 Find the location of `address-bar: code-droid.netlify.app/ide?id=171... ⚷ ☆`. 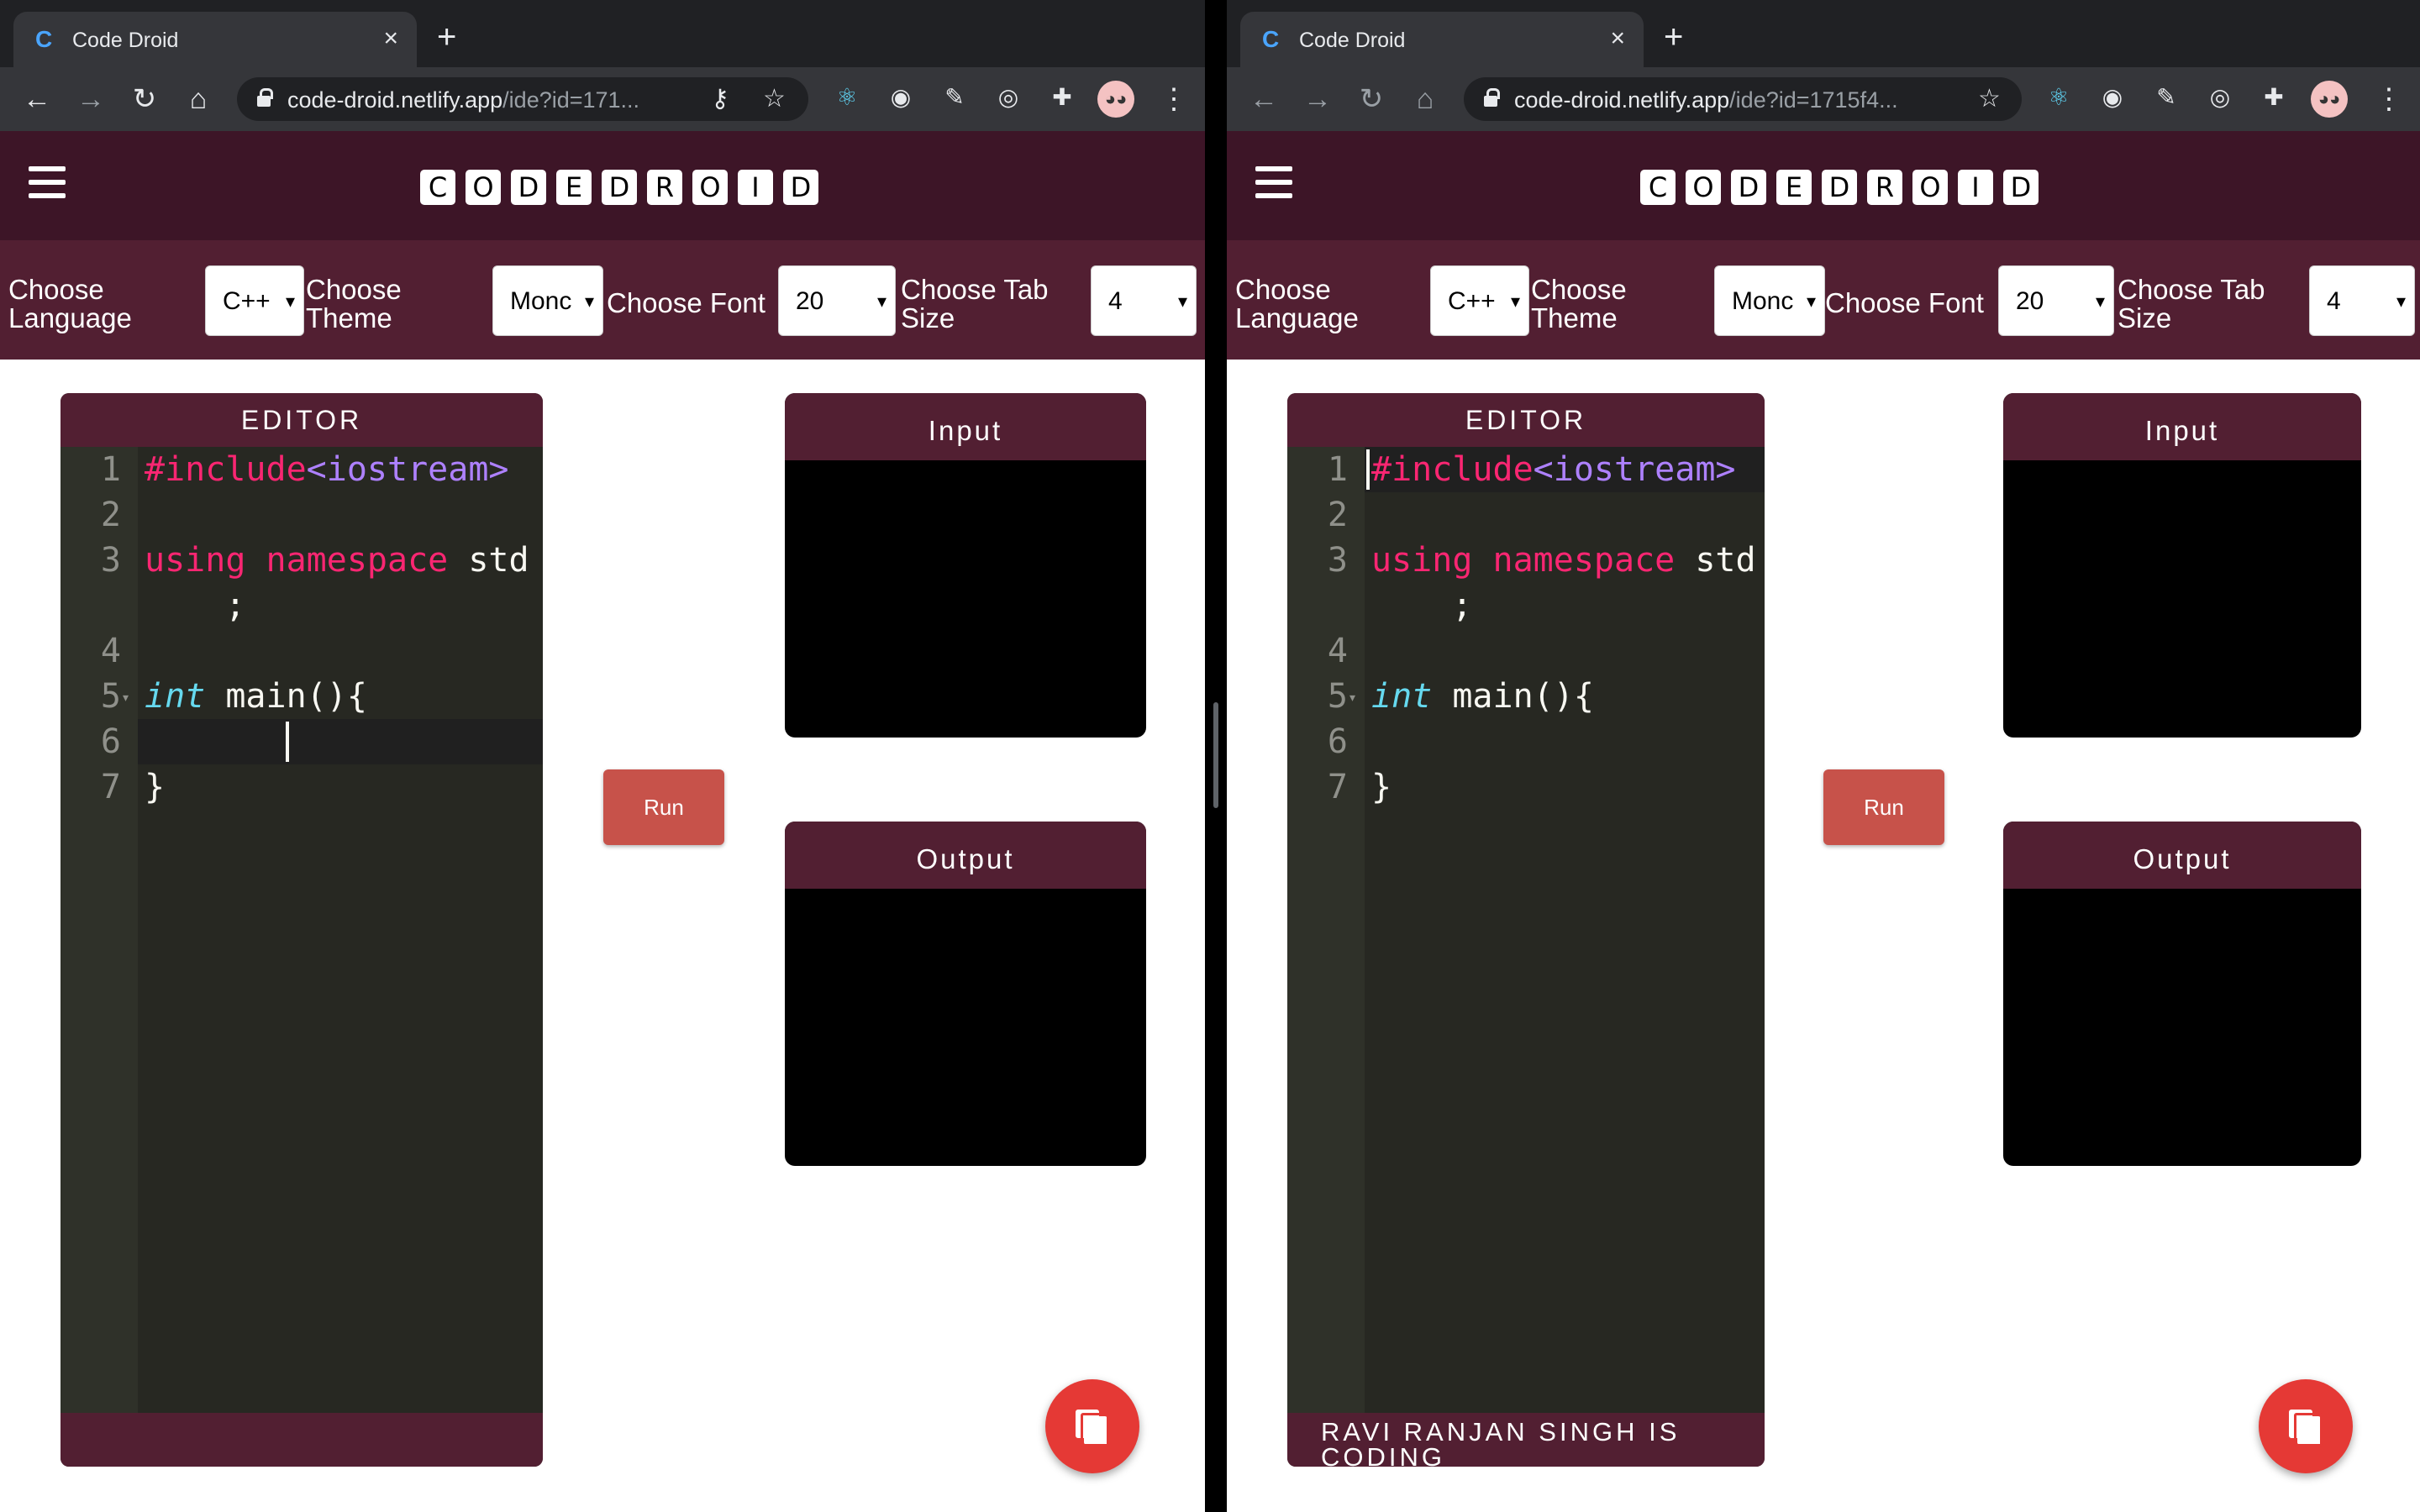

address-bar: code-droid.netlify.app/ide?id=171... ⚷ ☆ is located at coordinates (522, 99).